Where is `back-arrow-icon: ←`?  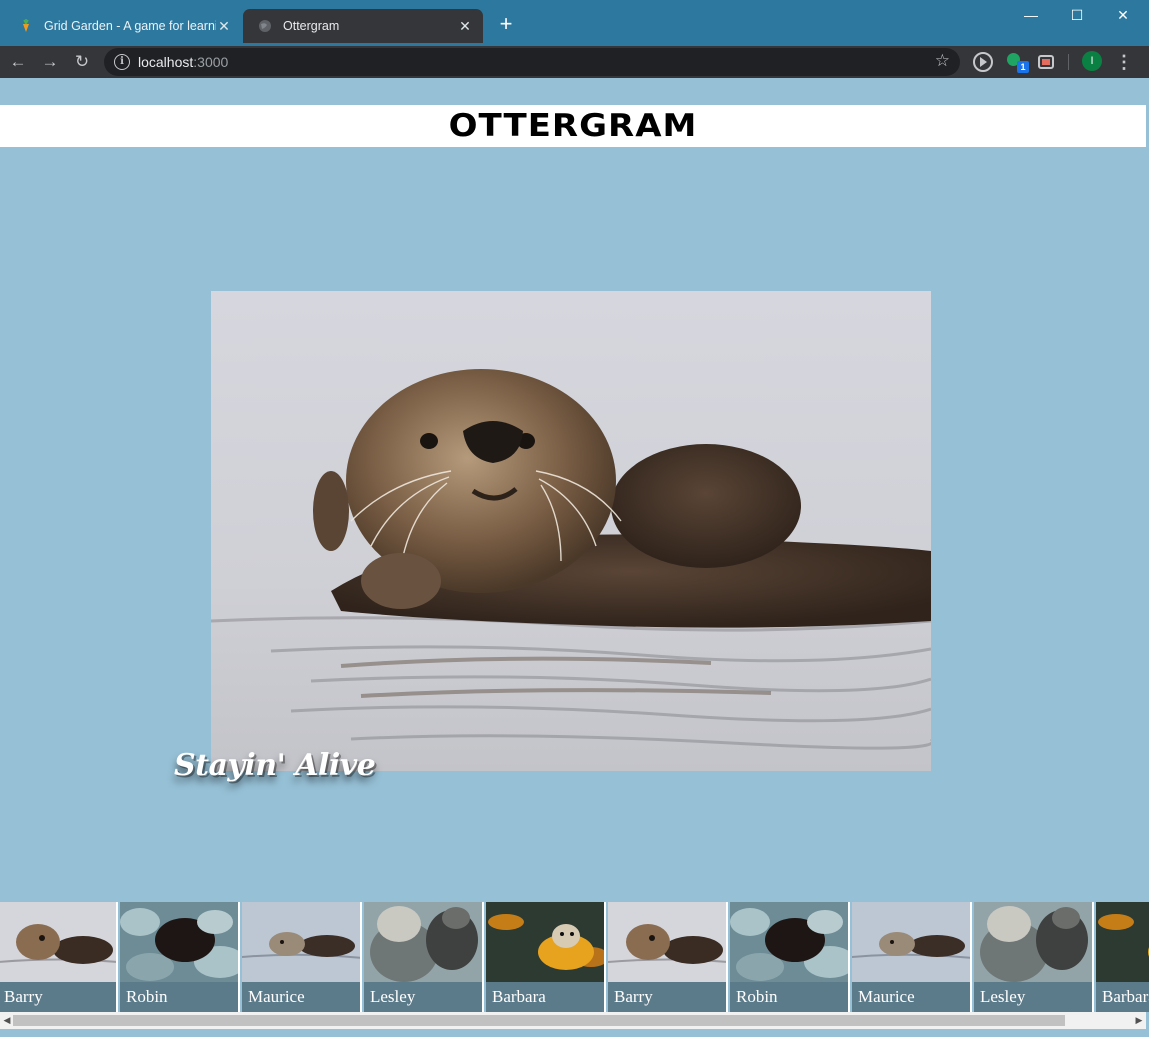 back-arrow-icon: ← is located at coordinates (18, 62).